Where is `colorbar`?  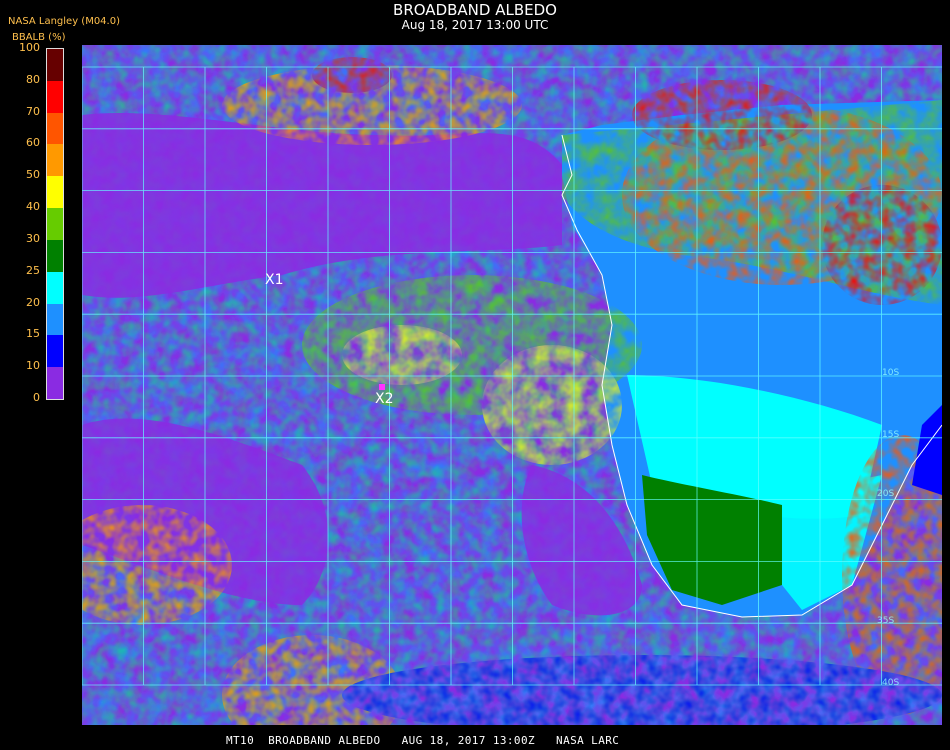 colorbar is located at coordinates (55, 224).